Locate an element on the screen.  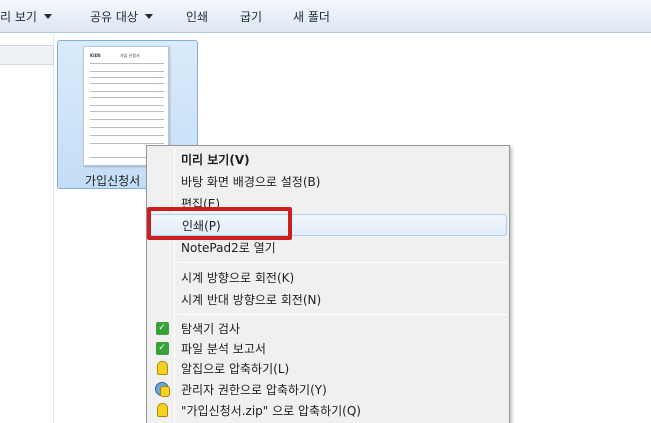
menu-item-compress-to-zip: "가입신청서.zip" 으로 압축하기(Q) is located at coordinates (328, 410).